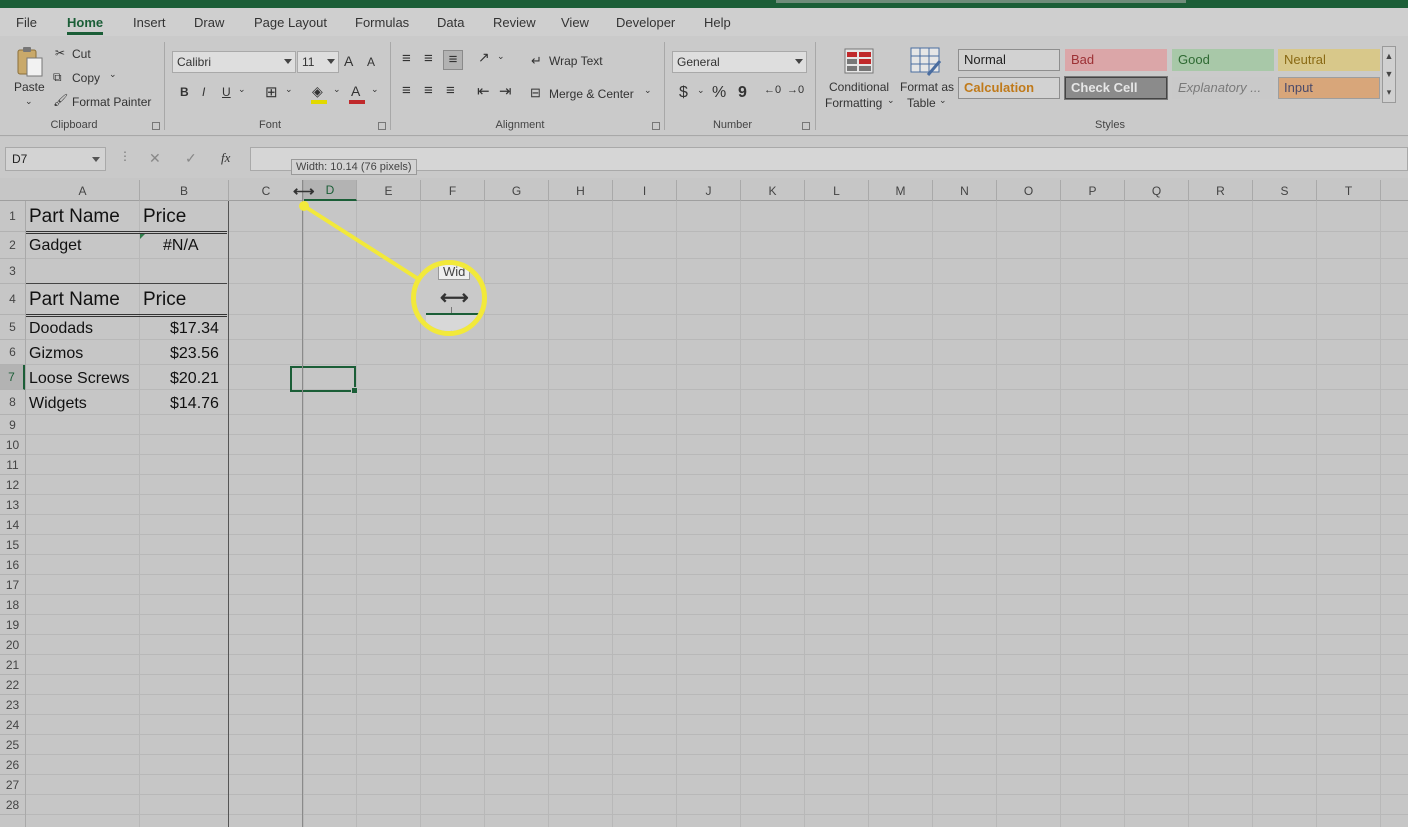  What do you see at coordinates (164, 300) in the screenshot?
I see `cell-b4: Price` at bounding box center [164, 300].